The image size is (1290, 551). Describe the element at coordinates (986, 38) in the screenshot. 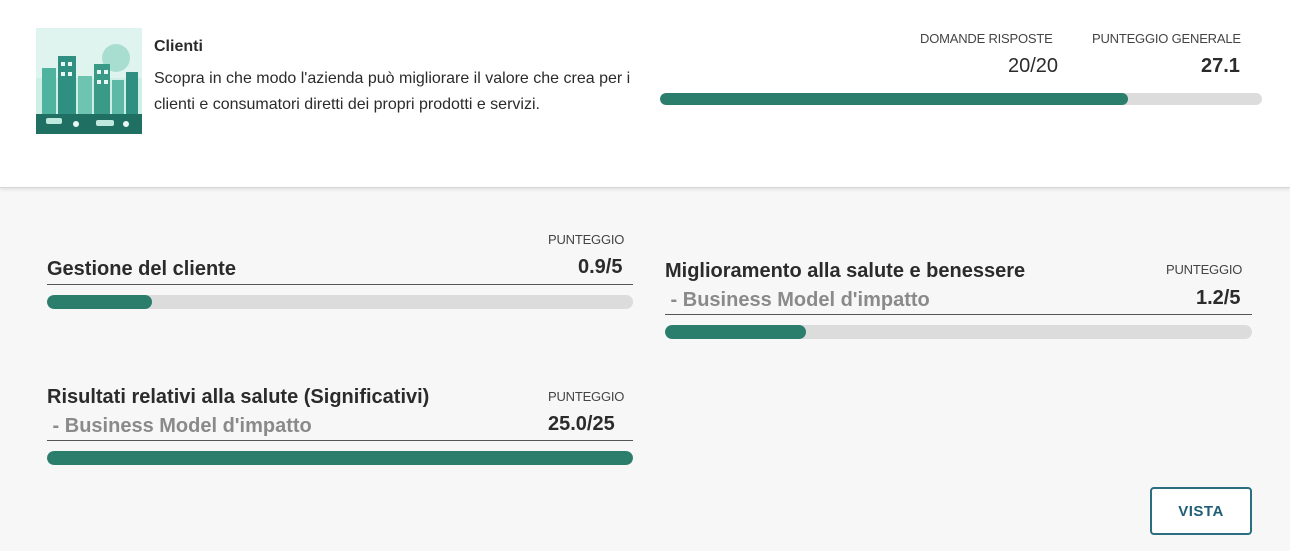

I see `questions-answered-label: DOMANDE RISPOSTE` at that location.